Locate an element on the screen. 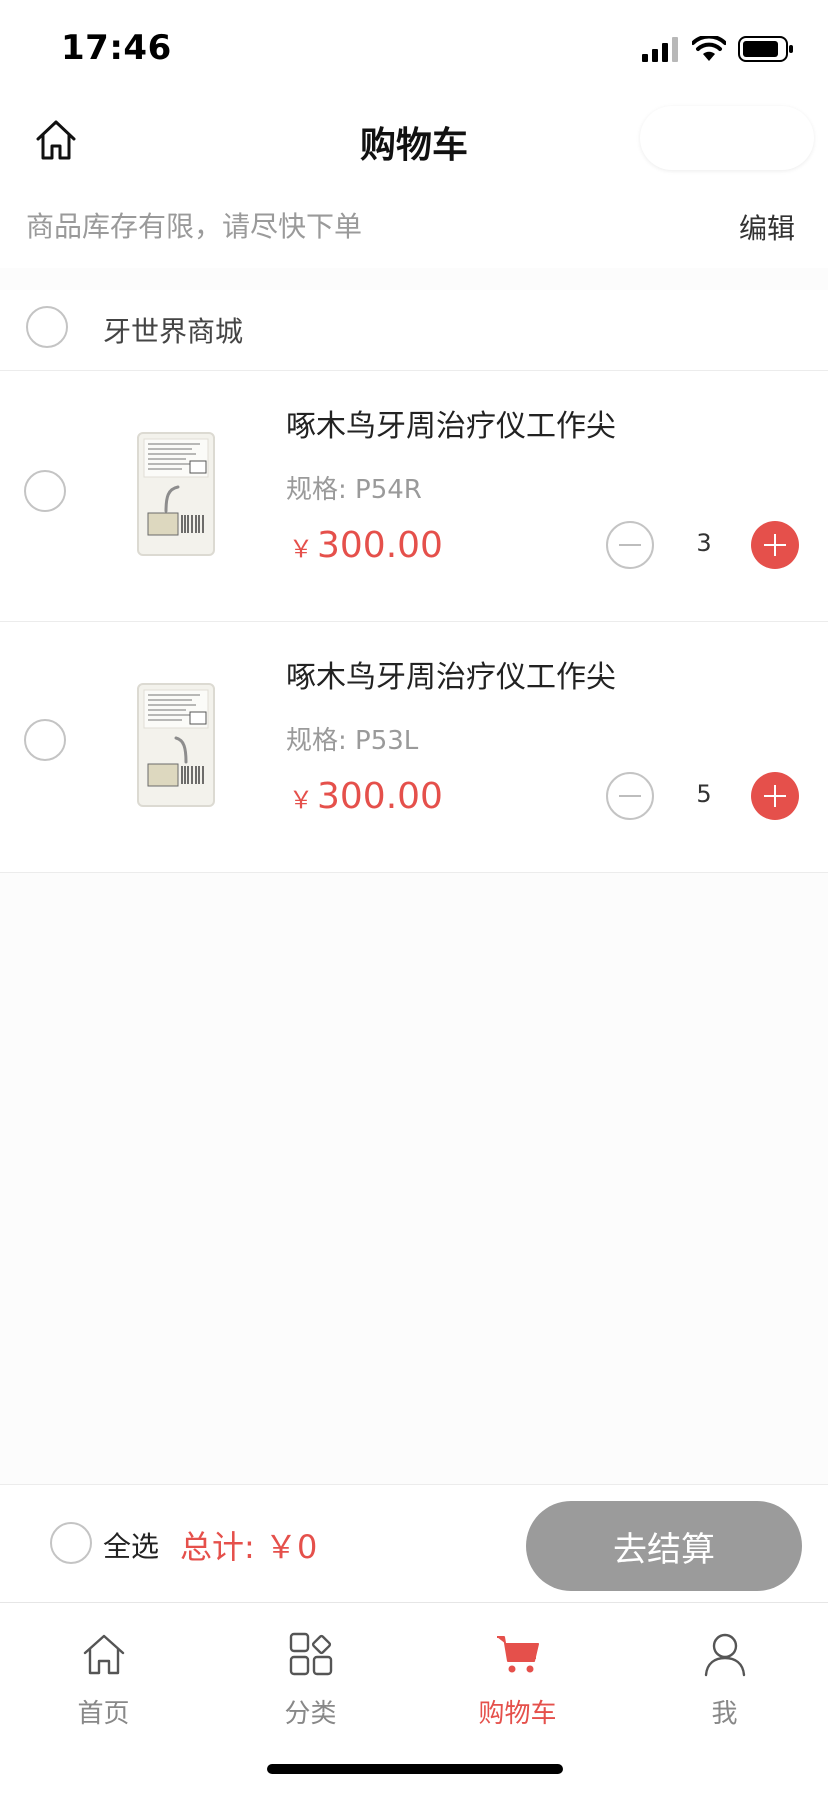 The image size is (828, 1793). cart-item: 啄木鸟牙周治疗仪工作尖 规格: P53L ￥ 300.00 5 is located at coordinates (414, 747).